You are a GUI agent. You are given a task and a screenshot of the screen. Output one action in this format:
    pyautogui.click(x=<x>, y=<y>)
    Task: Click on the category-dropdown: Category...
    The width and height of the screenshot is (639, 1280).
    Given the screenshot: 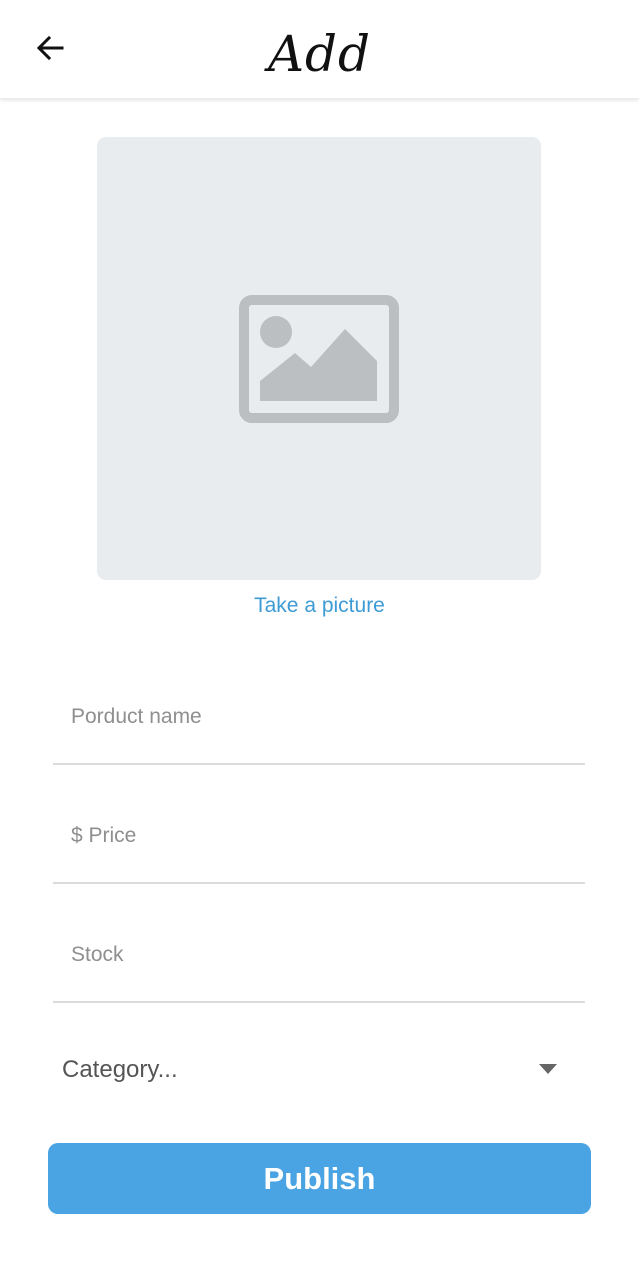 What is the action you would take?
    pyautogui.click(x=319, y=1071)
    